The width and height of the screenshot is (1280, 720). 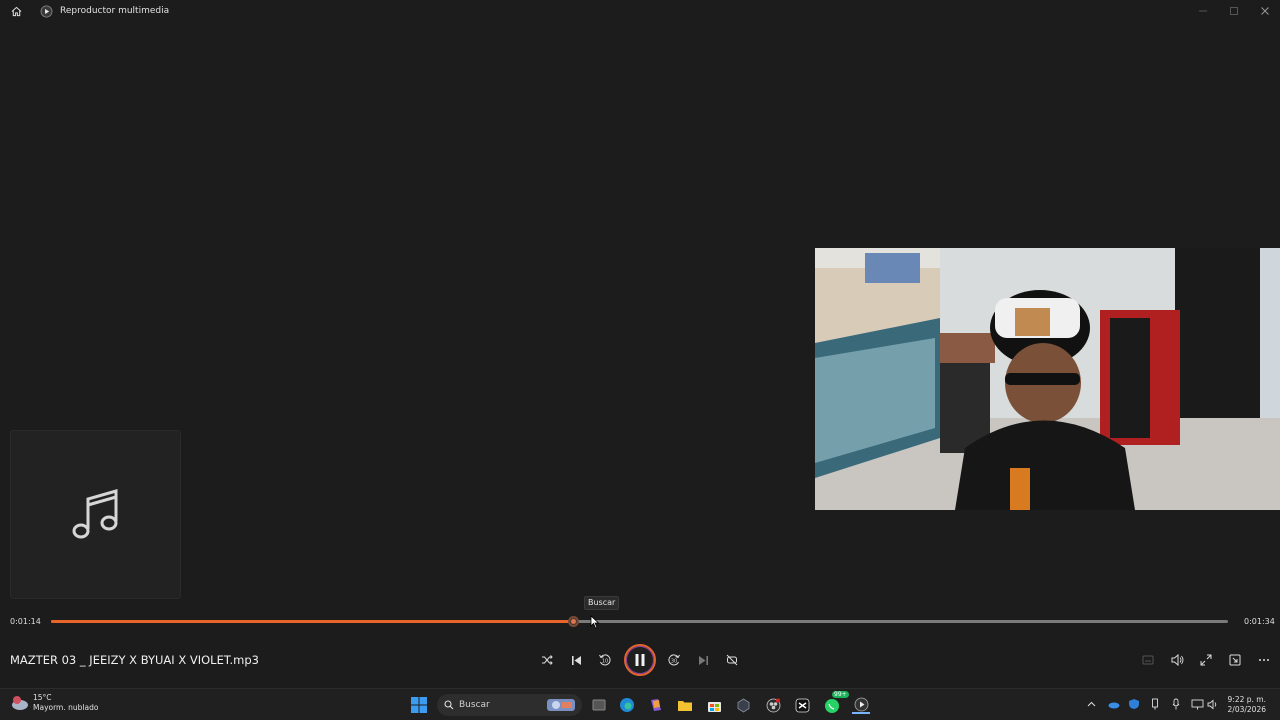 I want to click on app-icon-dark, so click(x=743, y=705).